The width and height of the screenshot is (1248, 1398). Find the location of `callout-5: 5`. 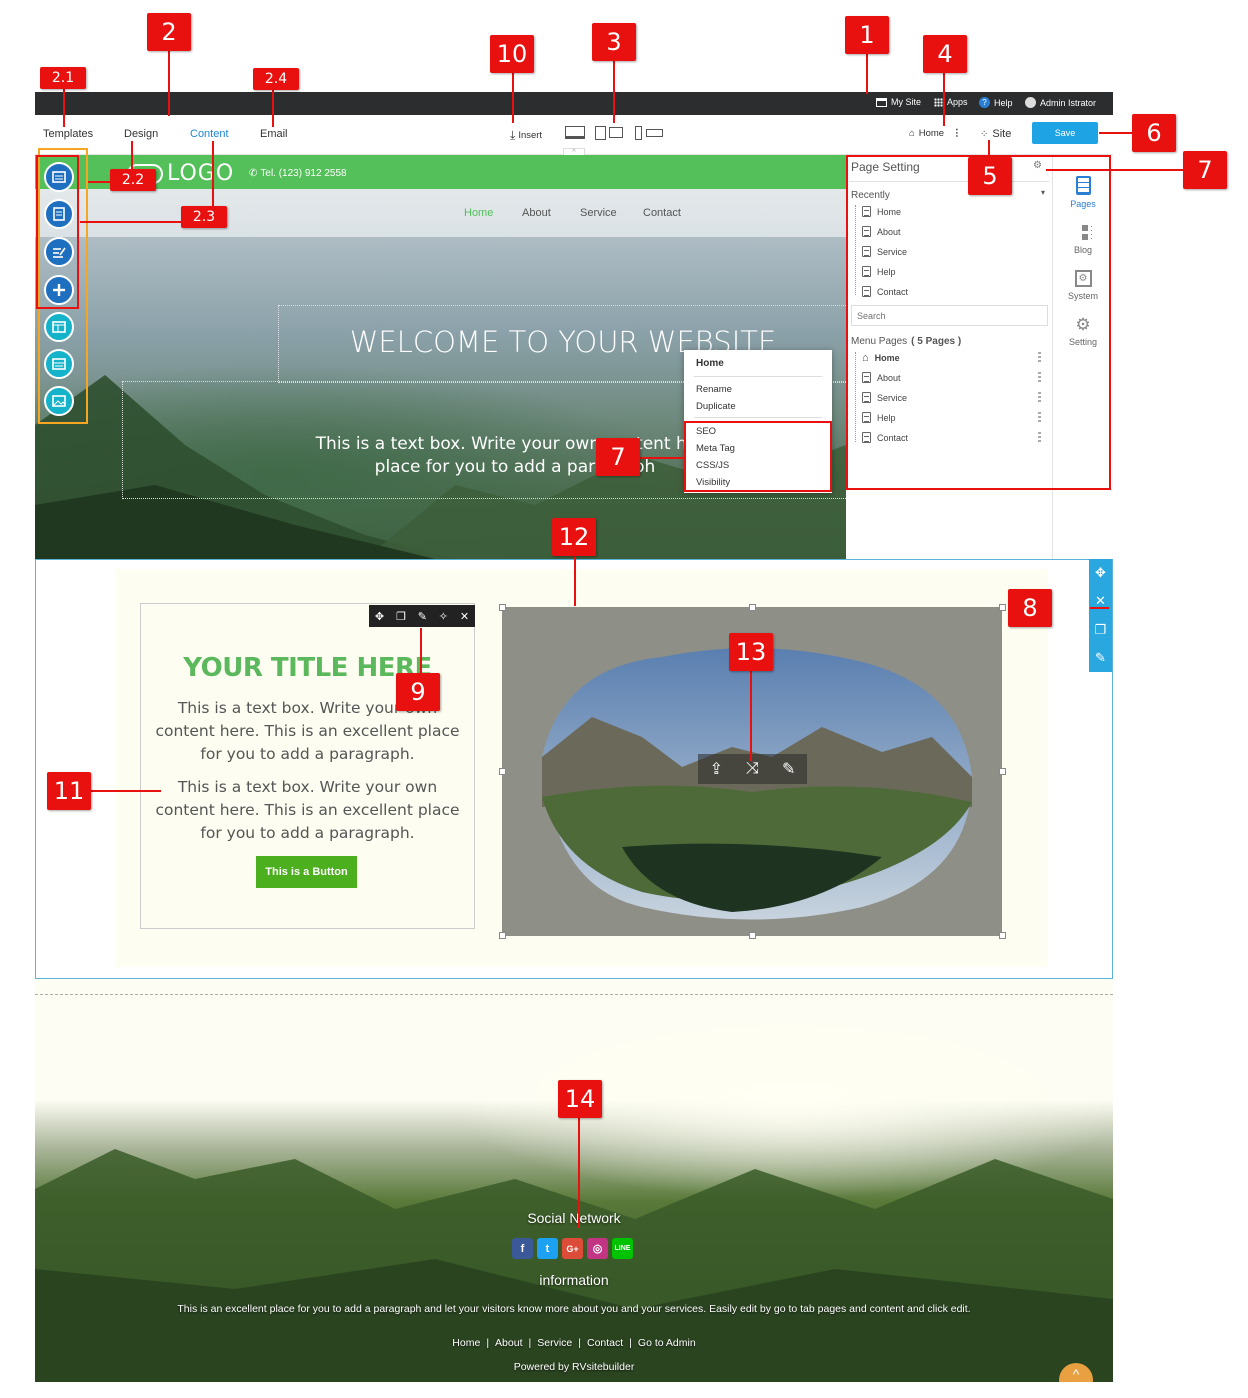

callout-5: 5 is located at coordinates (990, 176).